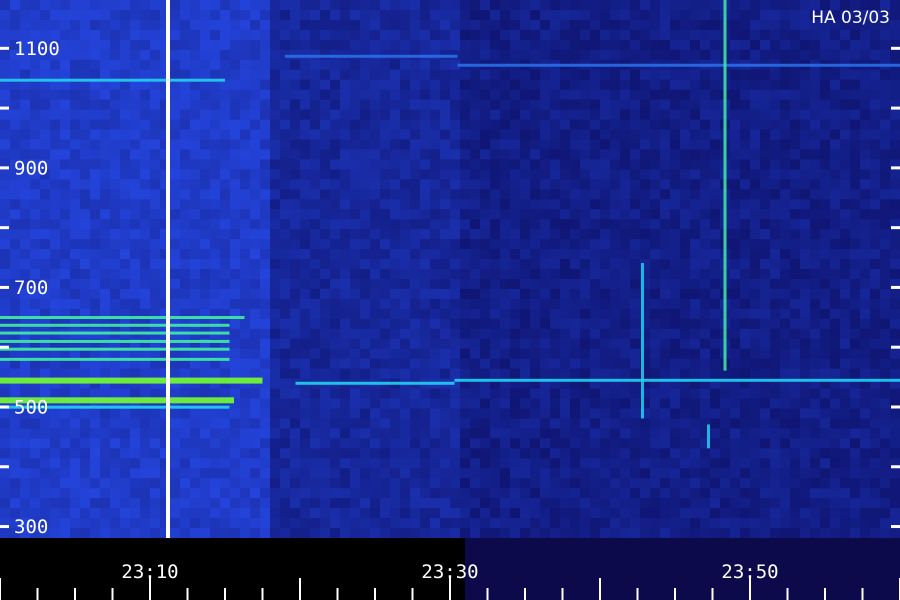 This screenshot has width=900, height=600. I want to click on y-tick-left, so click(4, 168).